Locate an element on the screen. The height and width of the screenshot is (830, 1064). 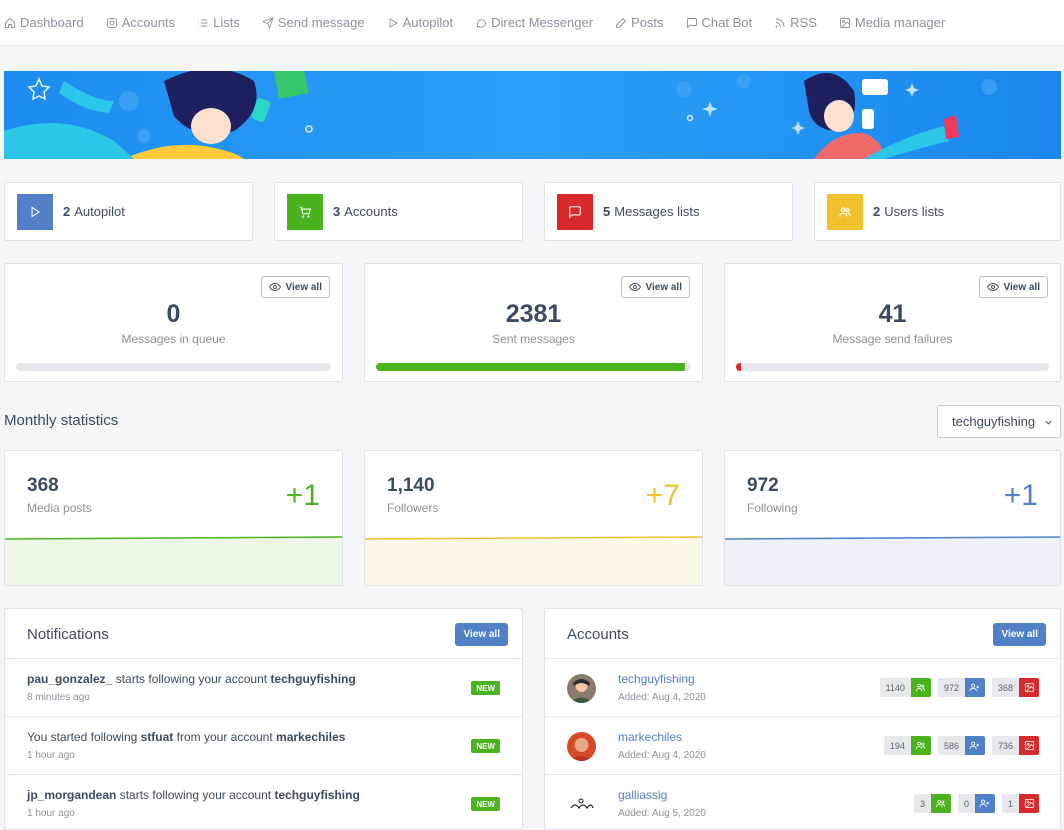
stat-label: Users lists is located at coordinates (914, 211).